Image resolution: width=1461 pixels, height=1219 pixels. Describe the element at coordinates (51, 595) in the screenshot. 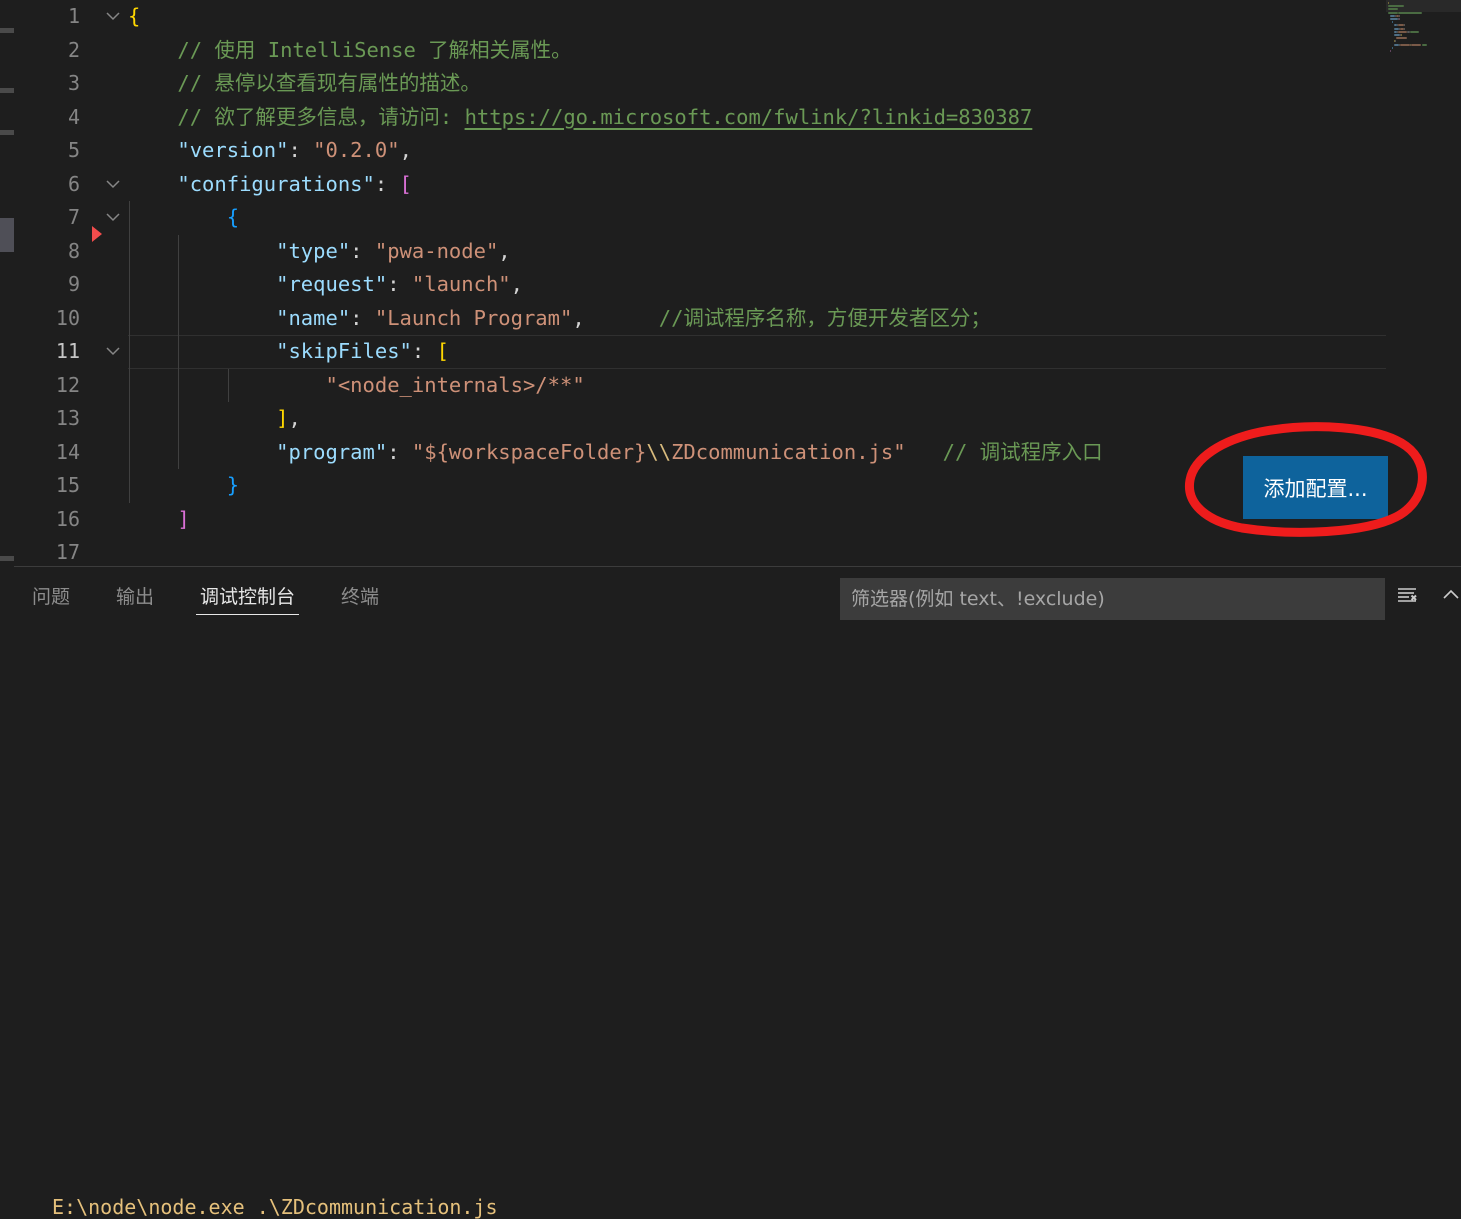

I see `panel-tab-inactive: 问题` at that location.